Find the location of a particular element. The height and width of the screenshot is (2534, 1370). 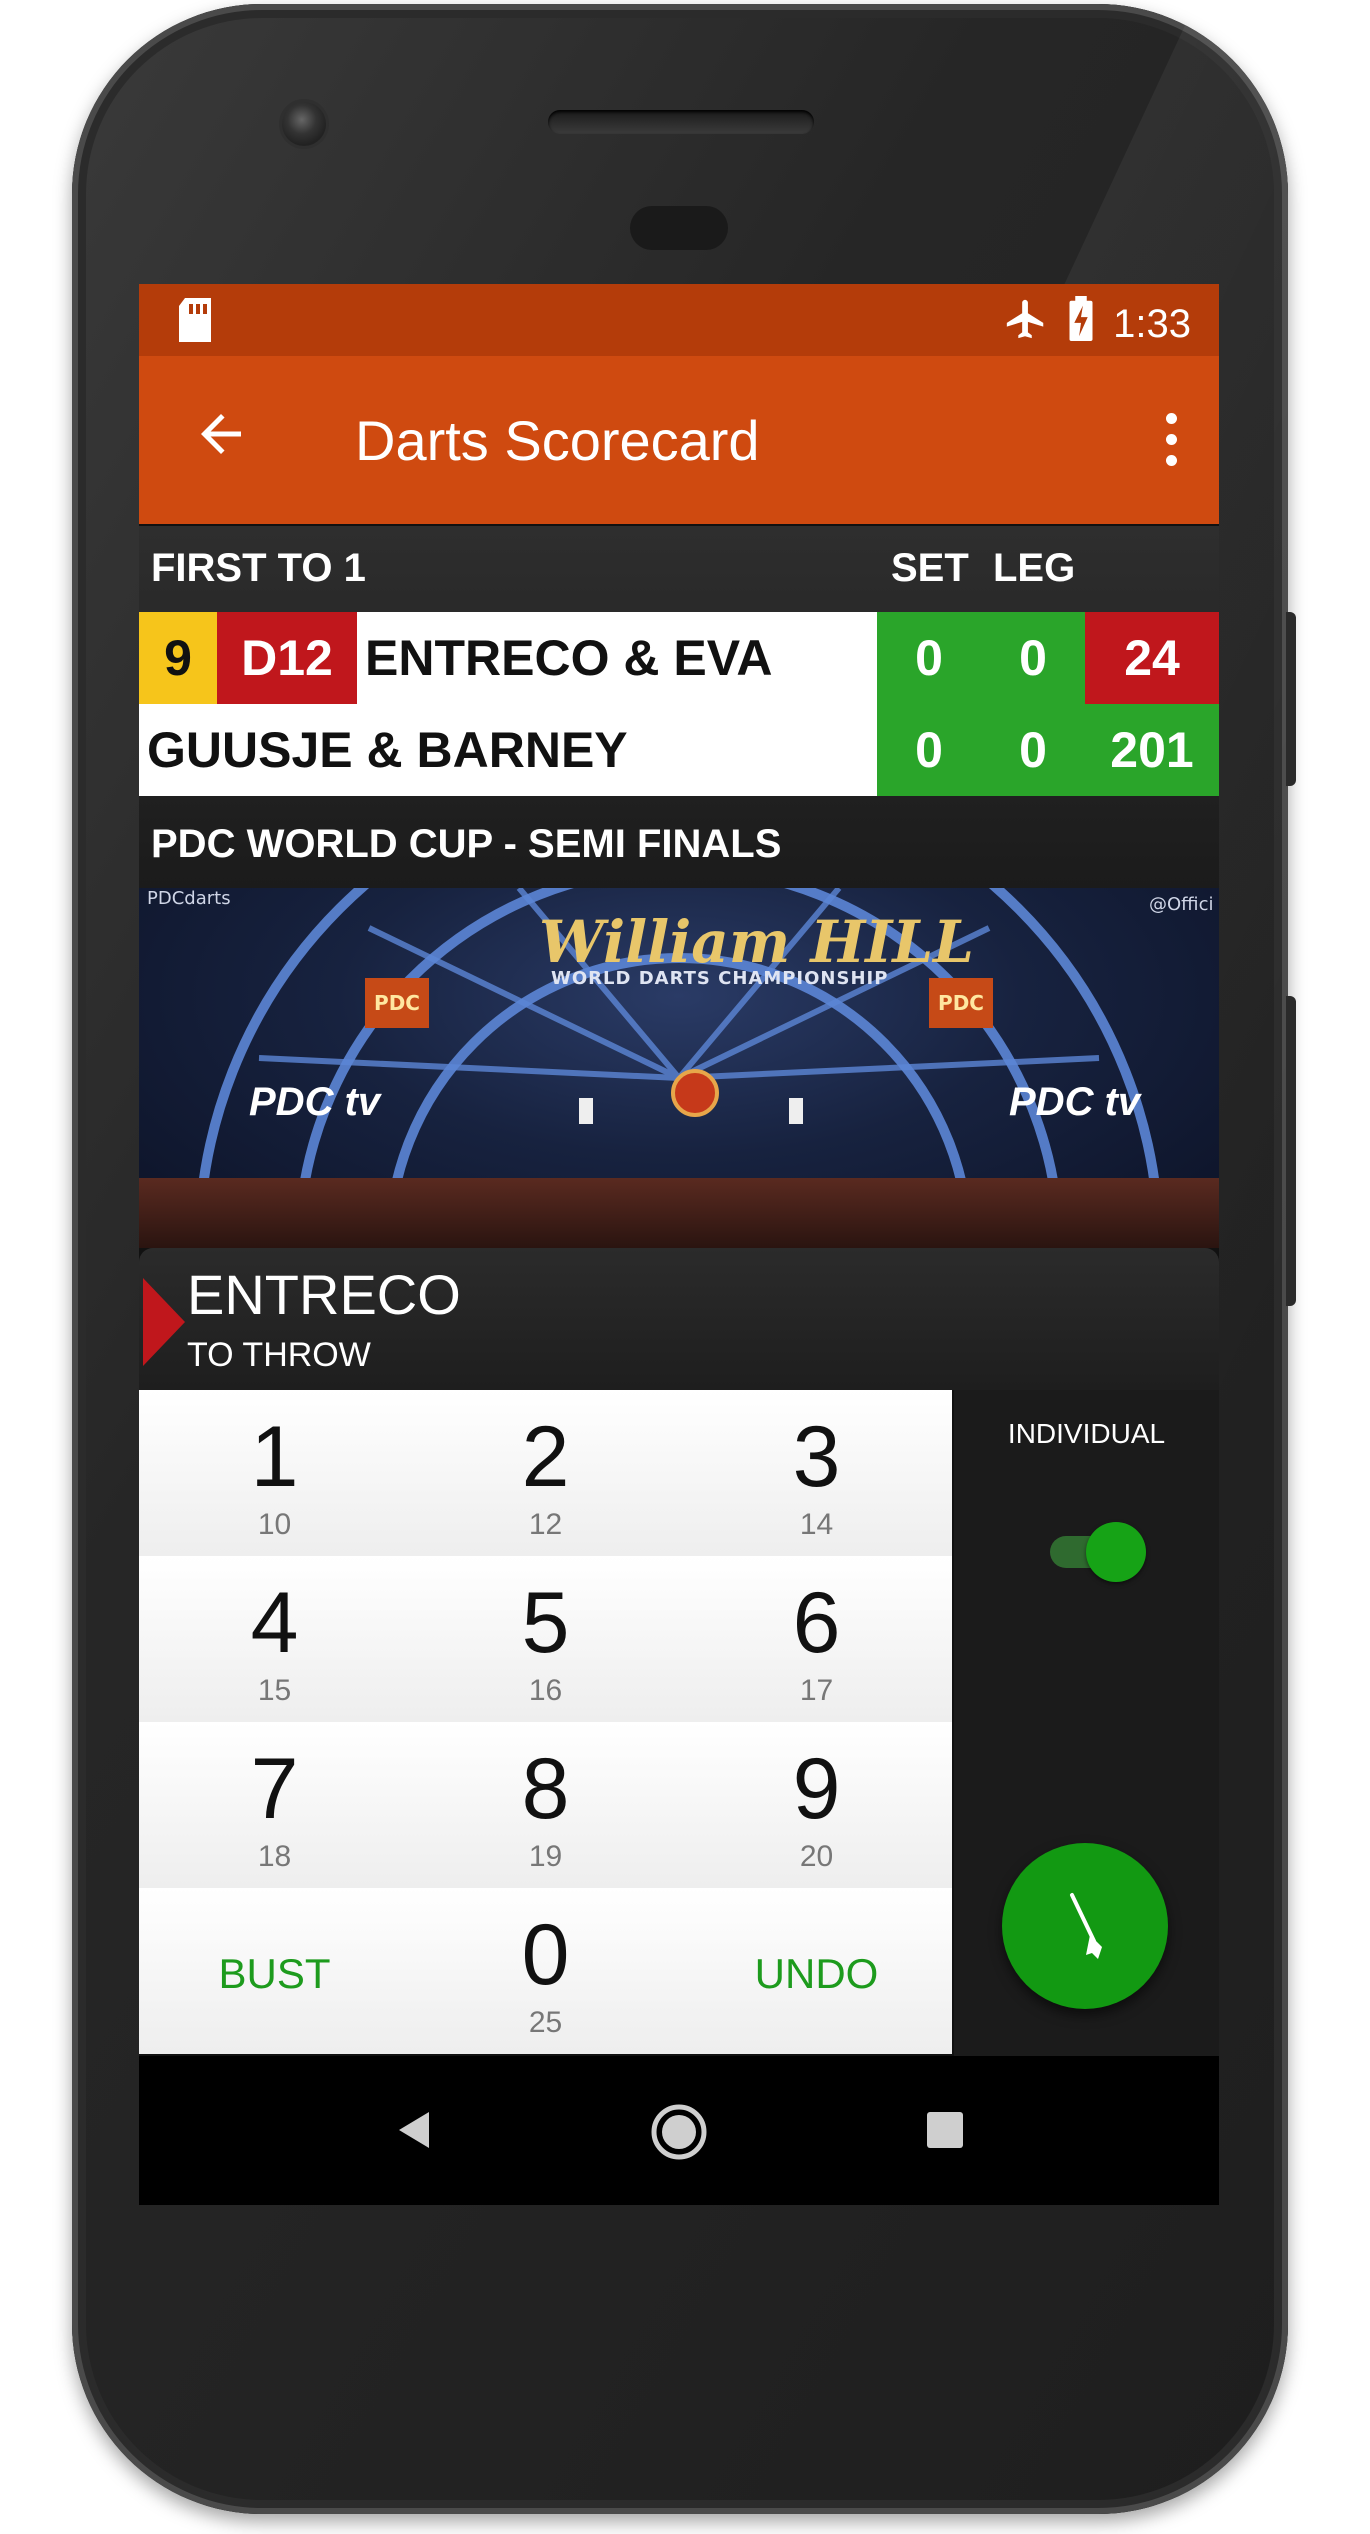

thrower-indicator-icon is located at coordinates (164, 1322).